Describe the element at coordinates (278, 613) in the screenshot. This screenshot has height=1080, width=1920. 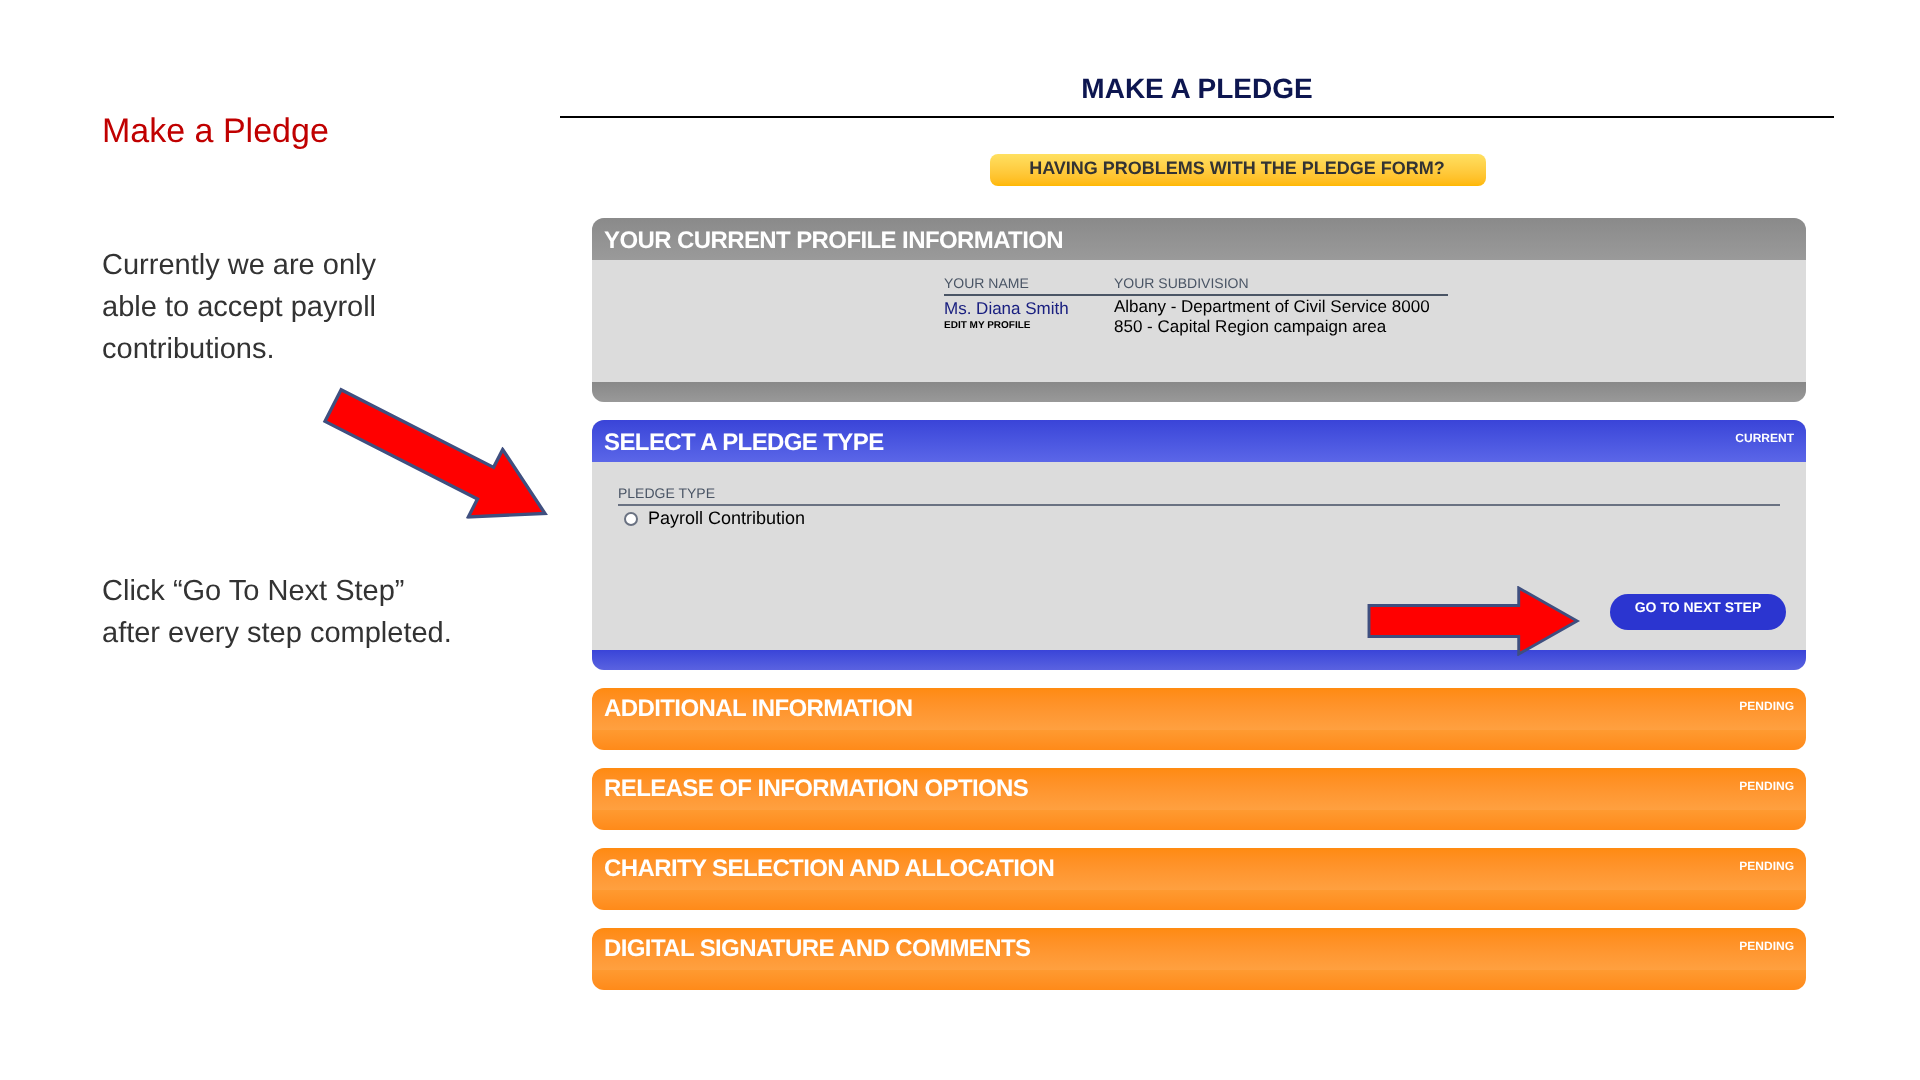
I see `slide-paragraph: Click “Go To Next Step” after every step completed.` at that location.